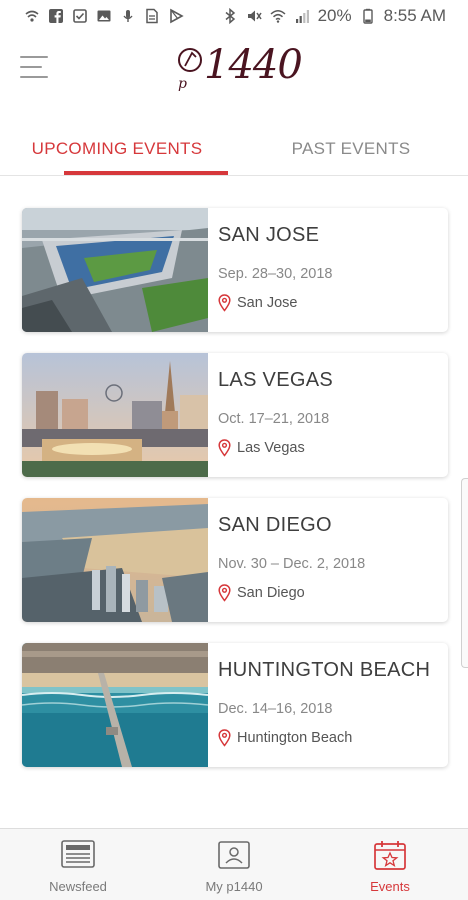  What do you see at coordinates (275, 380) in the screenshot?
I see `event-city: LAS VEGAS` at bounding box center [275, 380].